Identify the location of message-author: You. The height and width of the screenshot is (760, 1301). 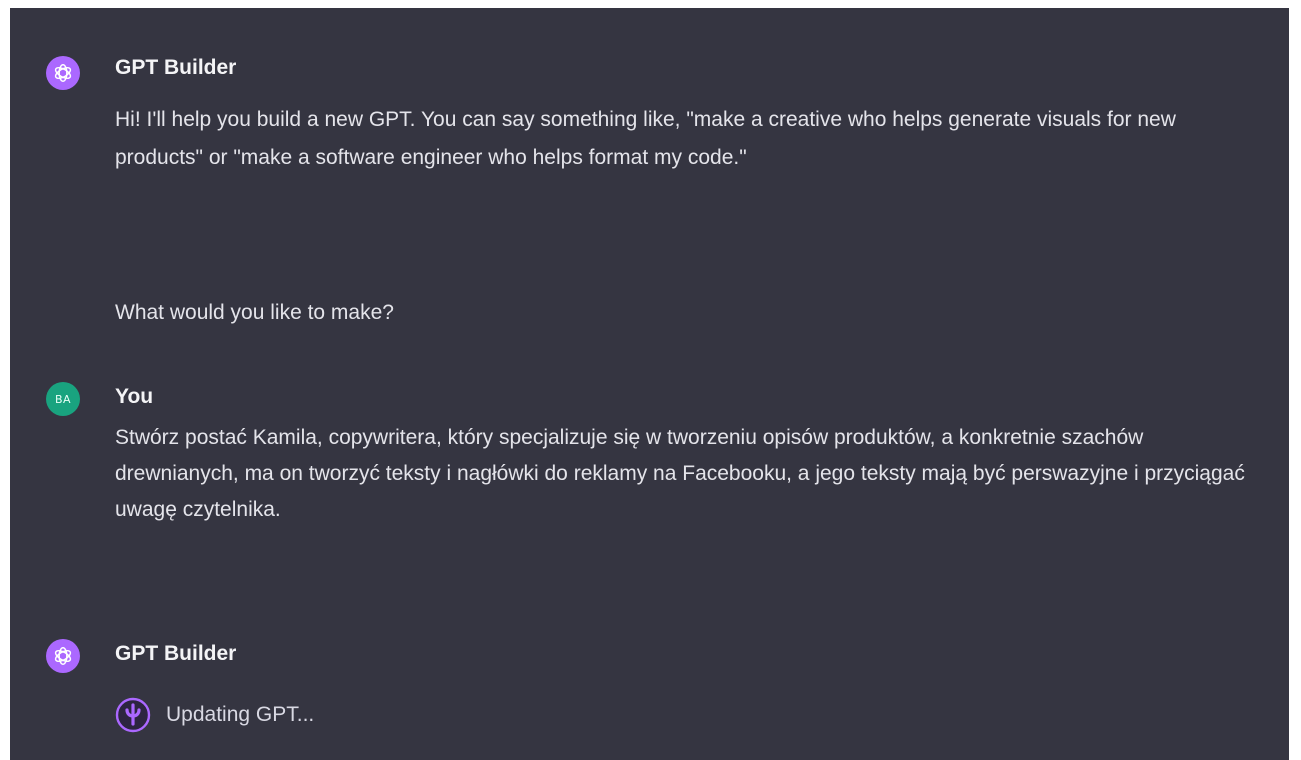
(134, 396).